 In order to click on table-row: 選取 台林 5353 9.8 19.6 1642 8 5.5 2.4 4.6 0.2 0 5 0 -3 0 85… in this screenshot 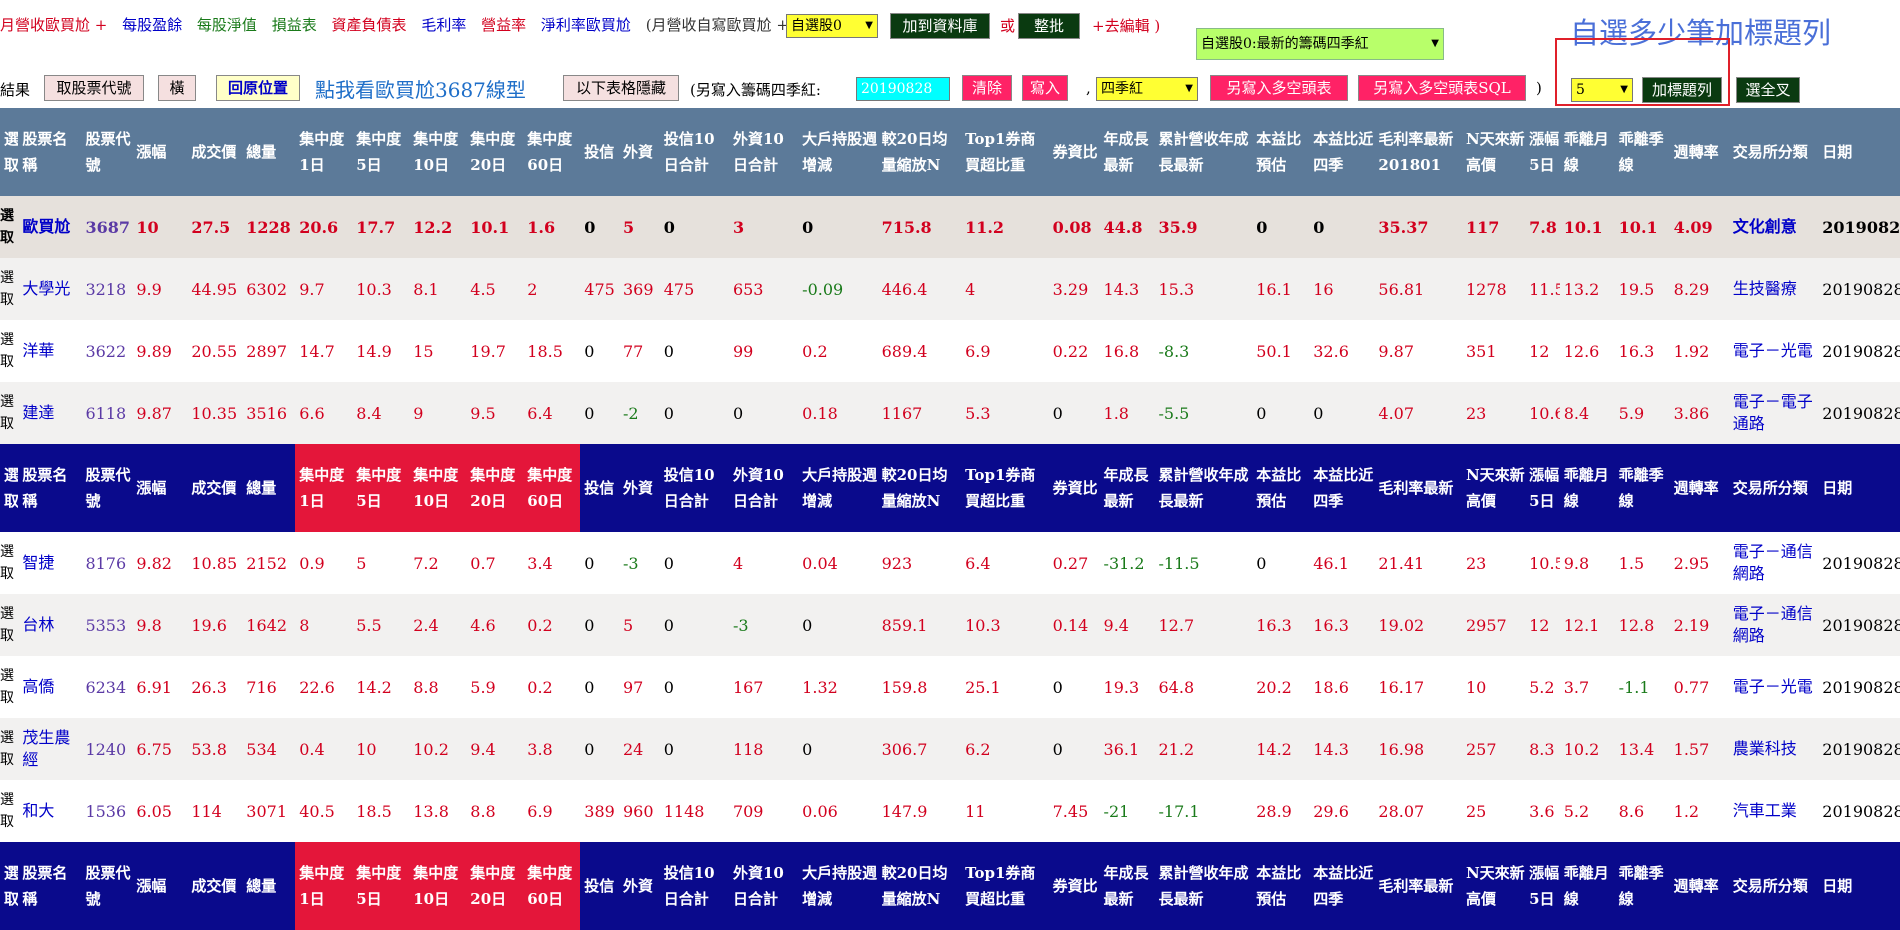, I will do `click(950, 625)`.